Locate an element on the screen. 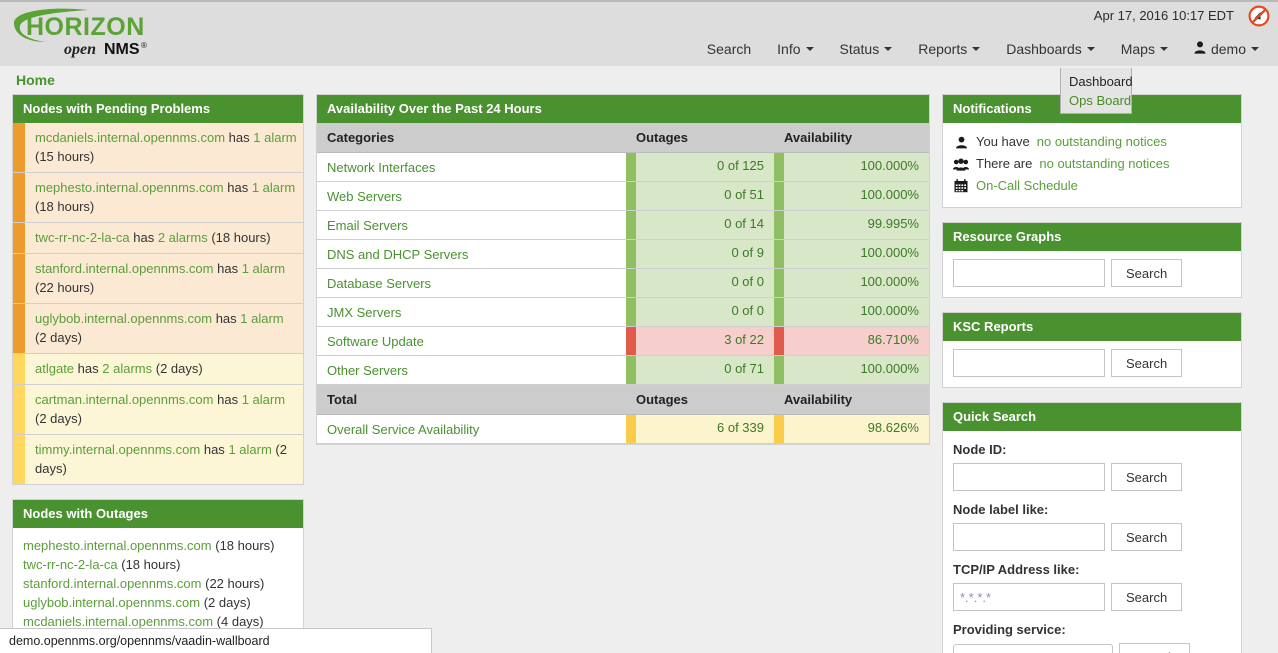  node-link: cartman.internal.opennms.com is located at coordinates (124, 399).